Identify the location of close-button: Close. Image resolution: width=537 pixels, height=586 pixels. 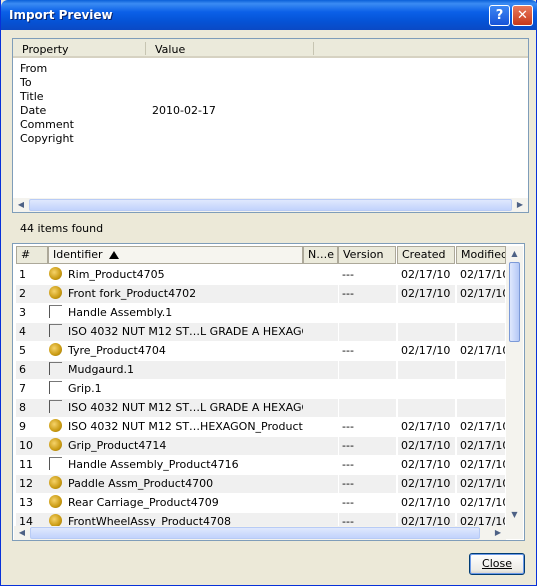
(497, 564).